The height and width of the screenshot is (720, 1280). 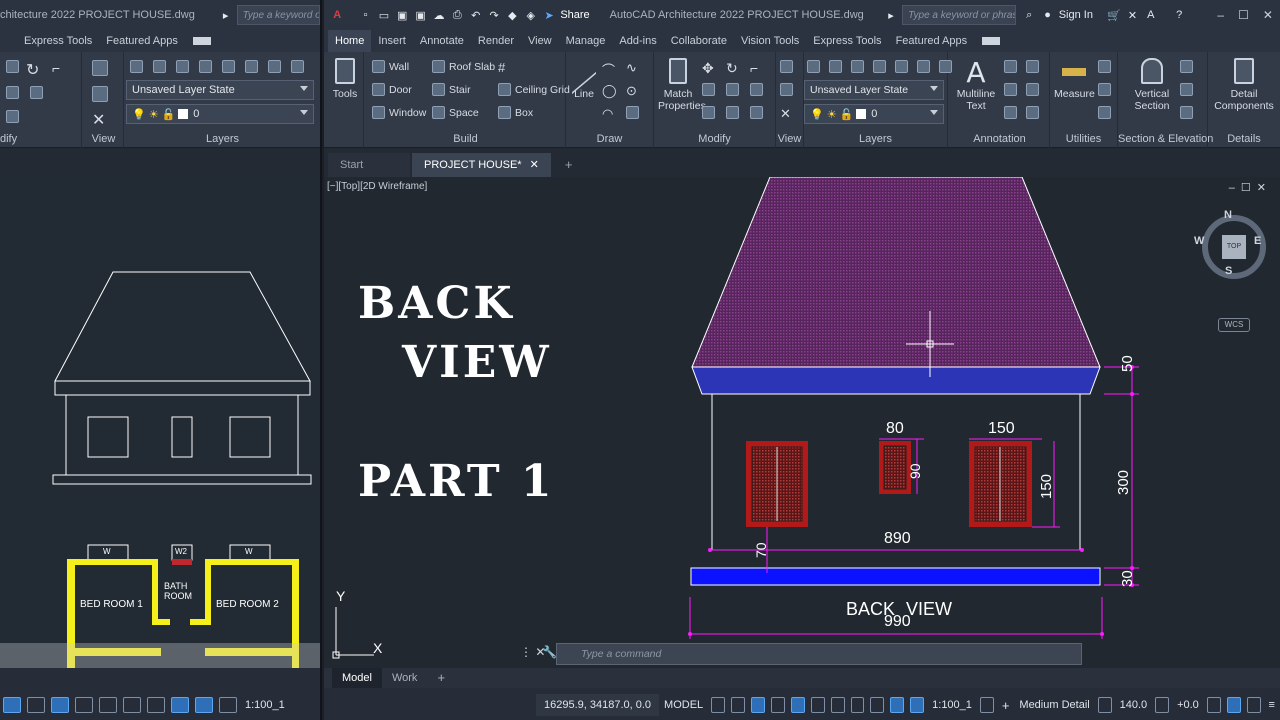 What do you see at coordinates (465, 139) in the screenshot?
I see `build-title: Build` at bounding box center [465, 139].